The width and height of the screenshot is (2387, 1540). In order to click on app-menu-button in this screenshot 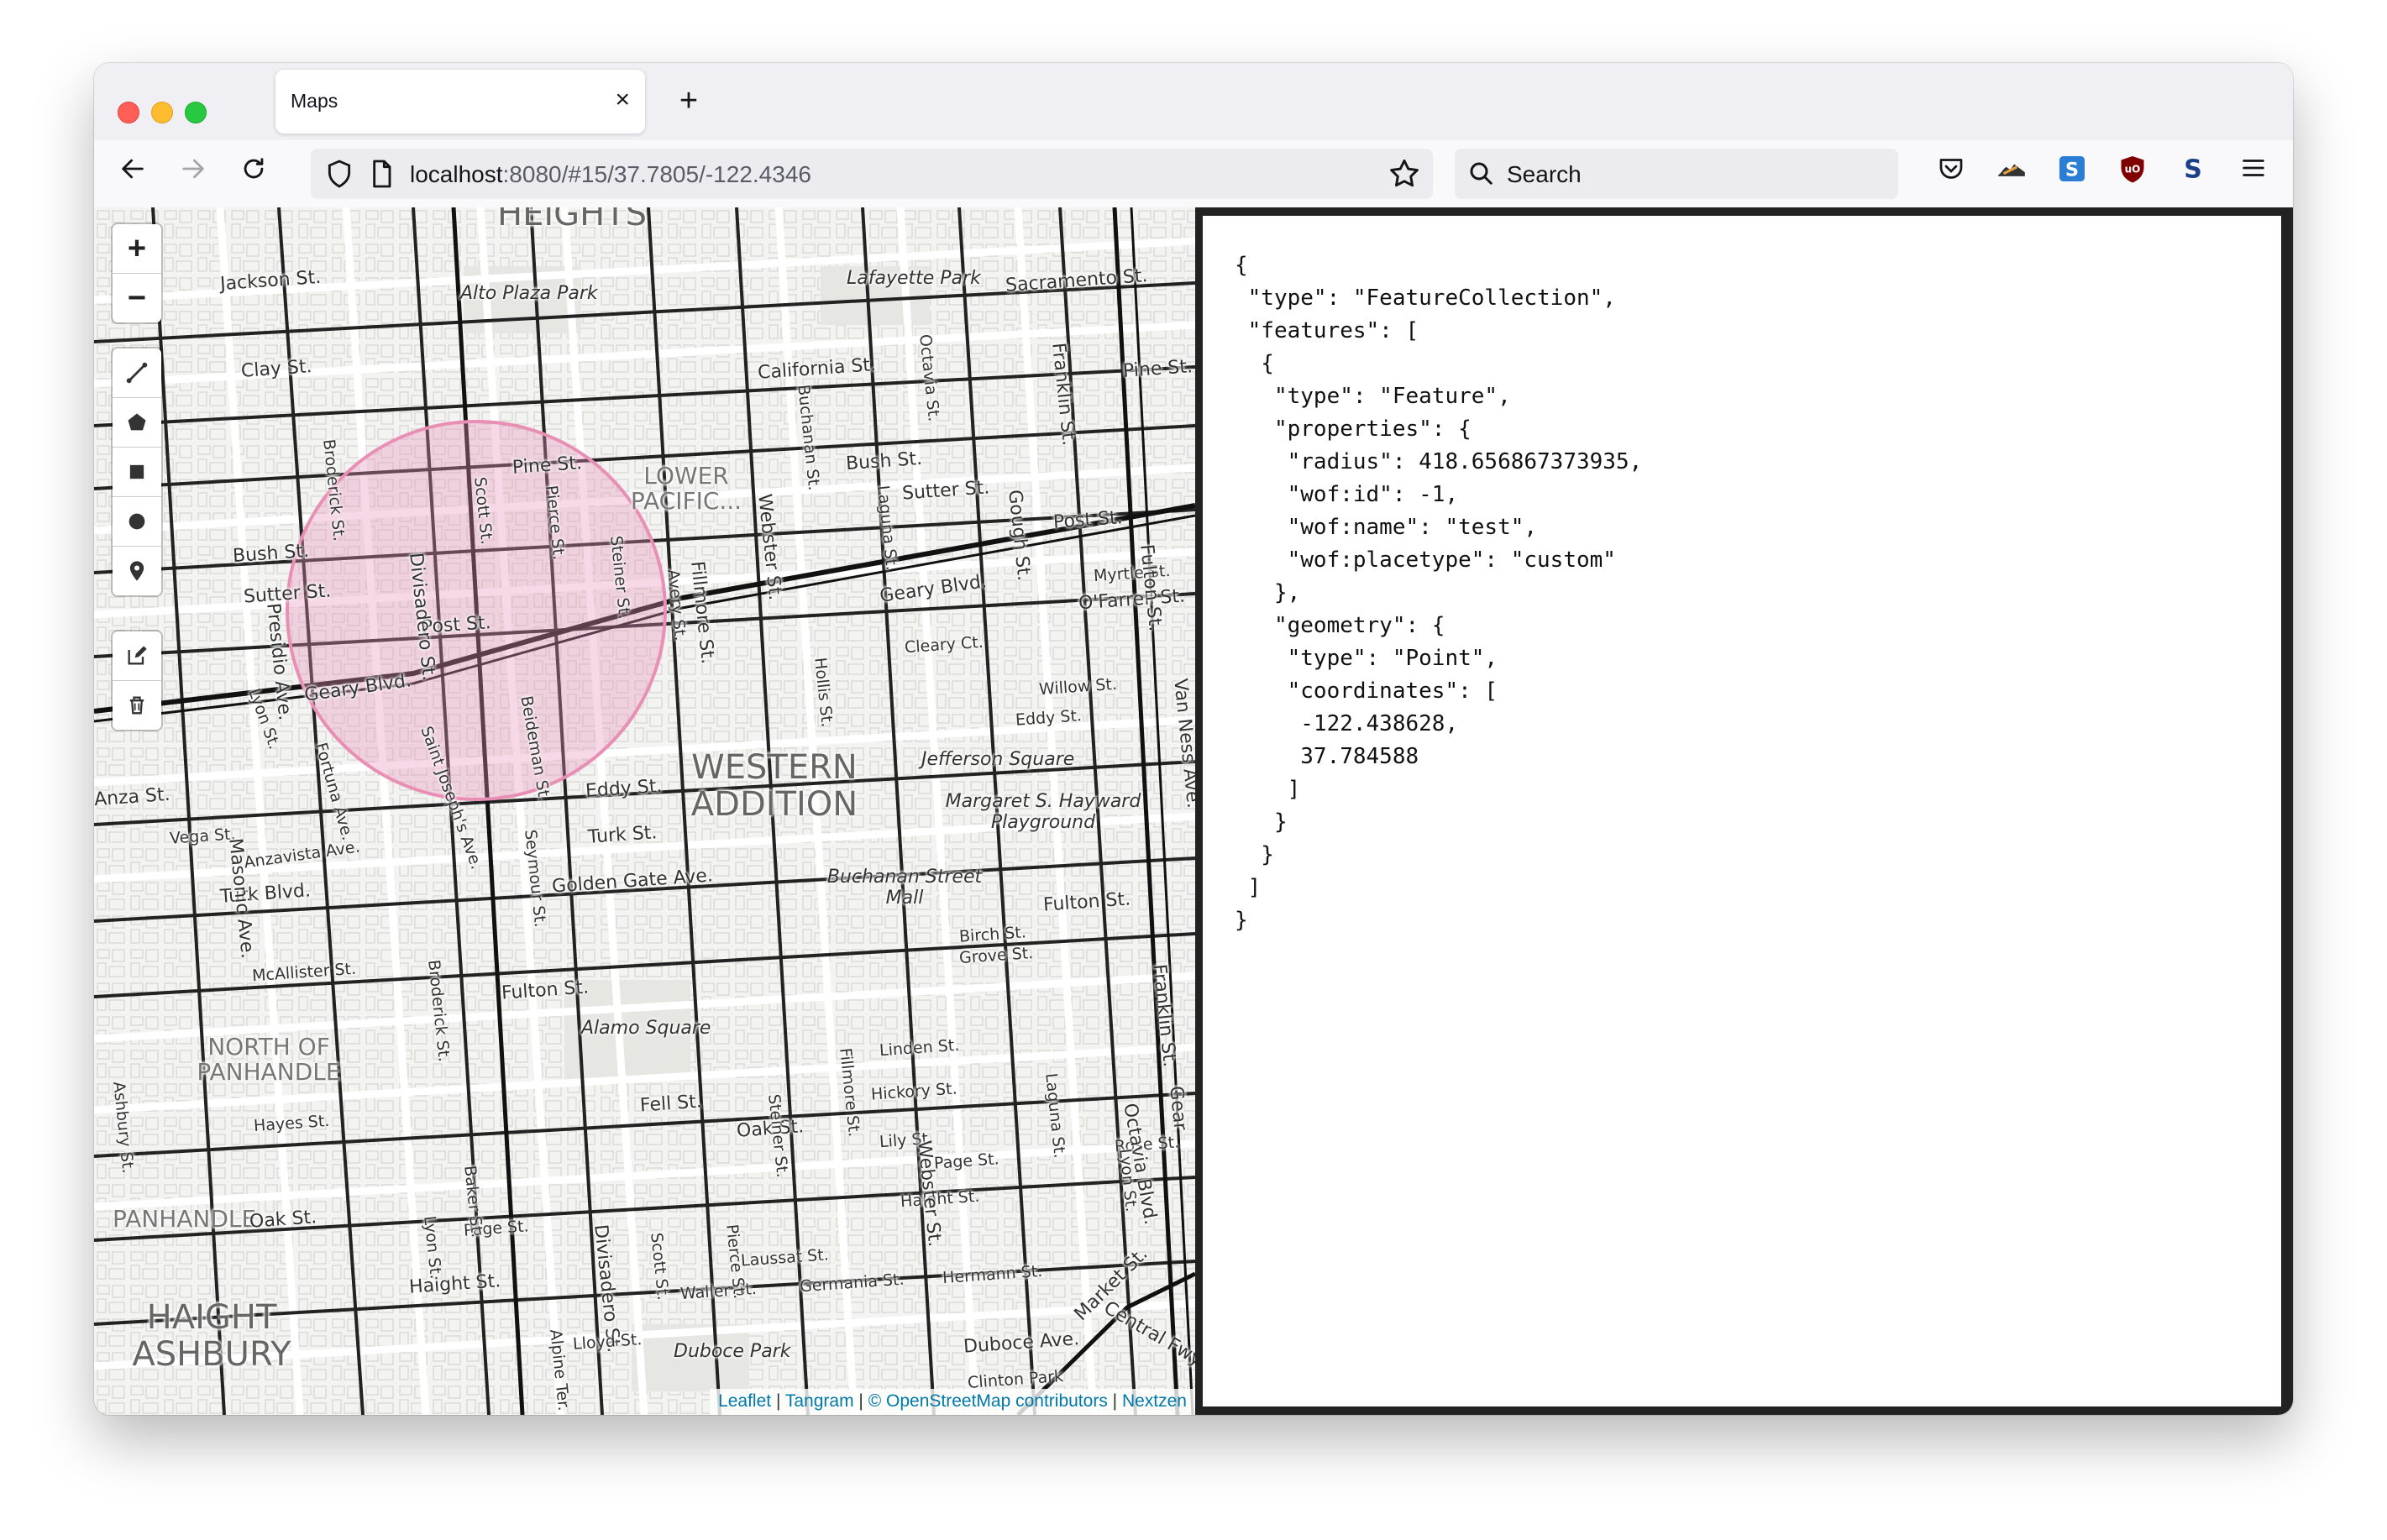, I will do `click(2253, 173)`.